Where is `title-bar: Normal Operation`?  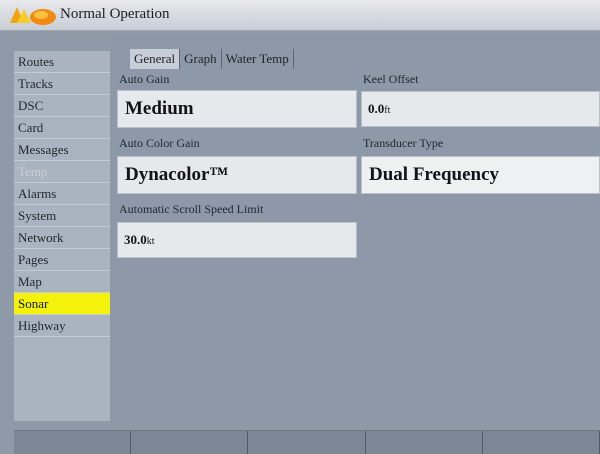 title-bar: Normal Operation is located at coordinates (300, 15).